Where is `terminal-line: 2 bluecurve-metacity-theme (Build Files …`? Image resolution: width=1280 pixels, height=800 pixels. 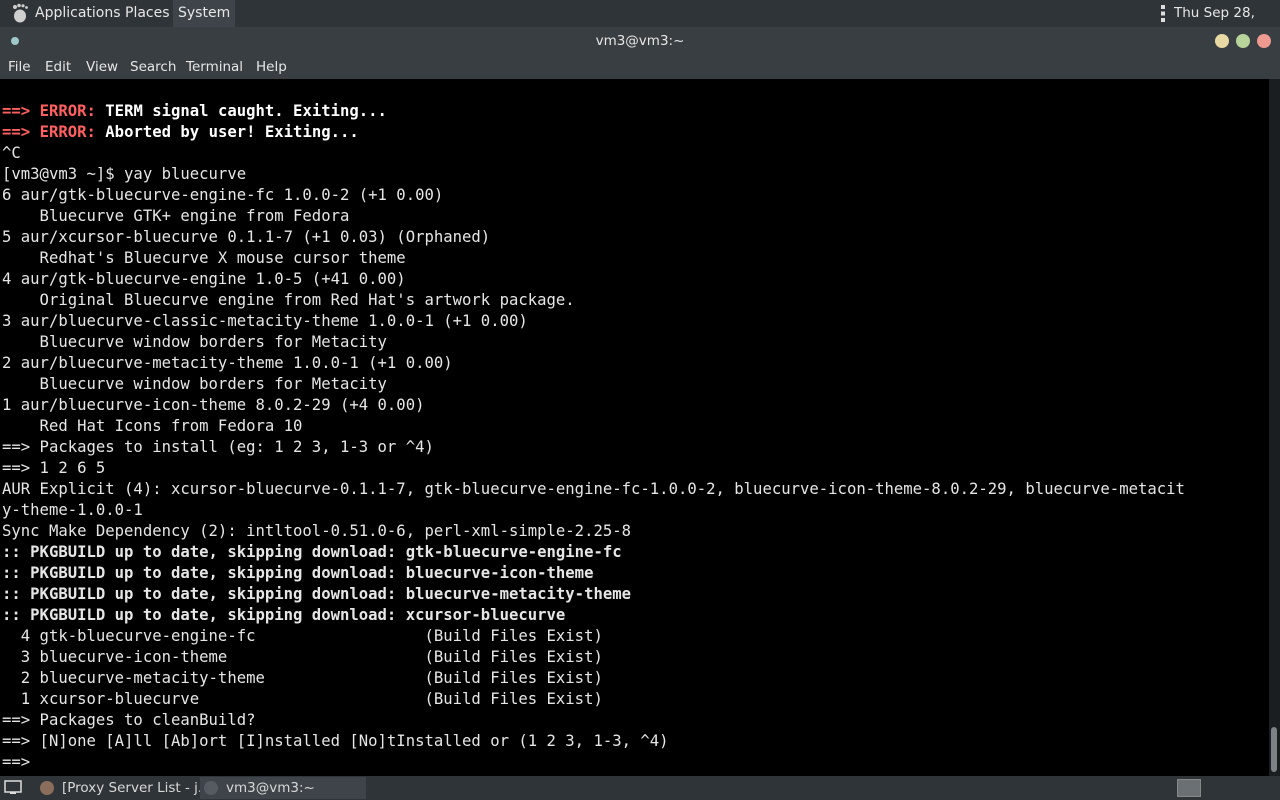
terminal-line: 2 bluecurve-metacity-theme (Build Files … is located at coordinates (302, 678).